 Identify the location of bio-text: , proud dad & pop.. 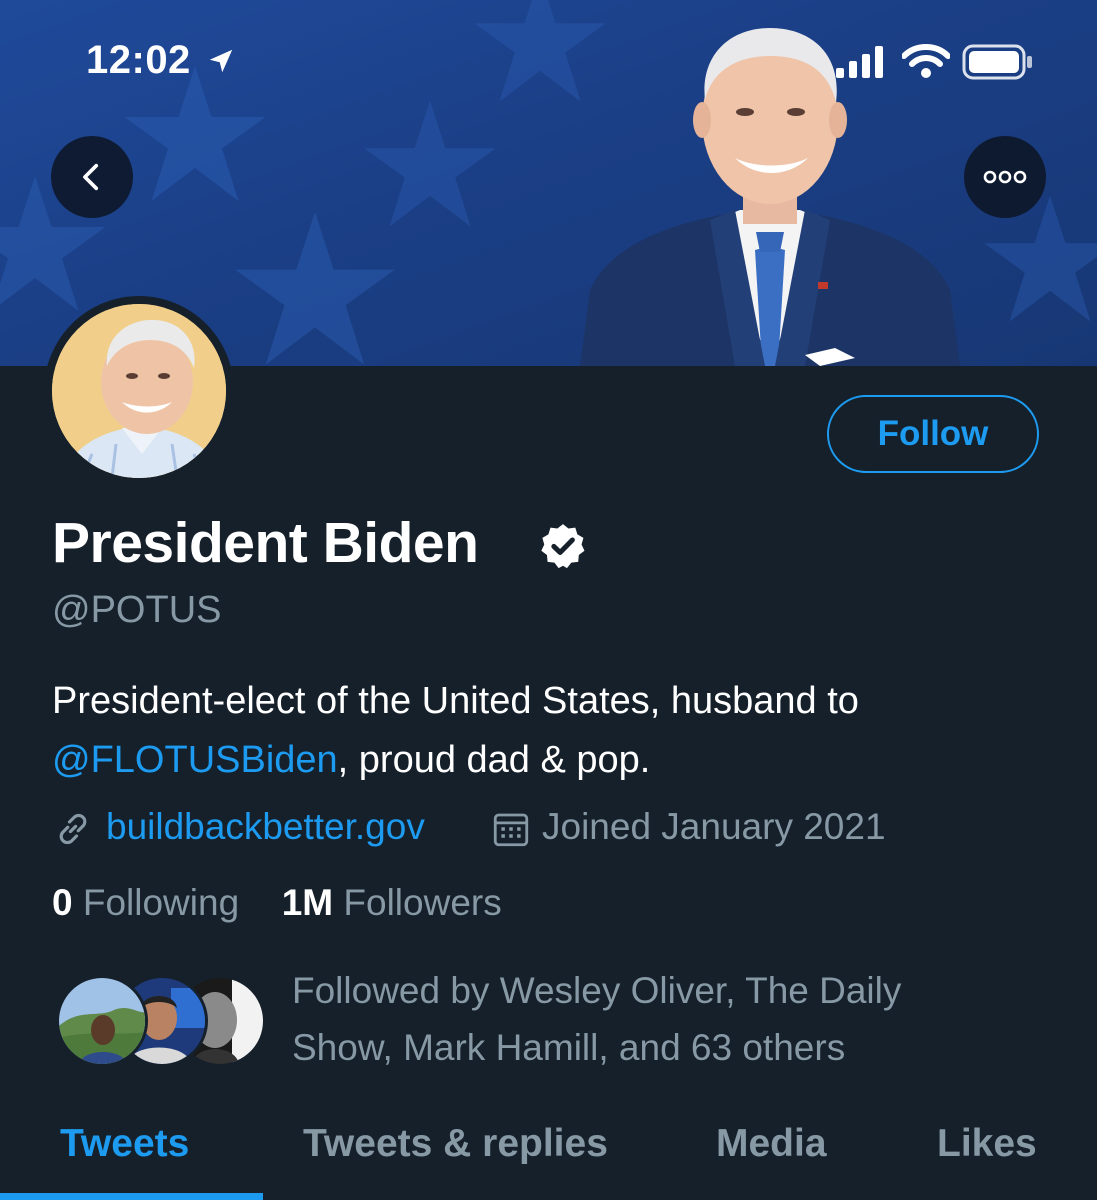
(494, 760).